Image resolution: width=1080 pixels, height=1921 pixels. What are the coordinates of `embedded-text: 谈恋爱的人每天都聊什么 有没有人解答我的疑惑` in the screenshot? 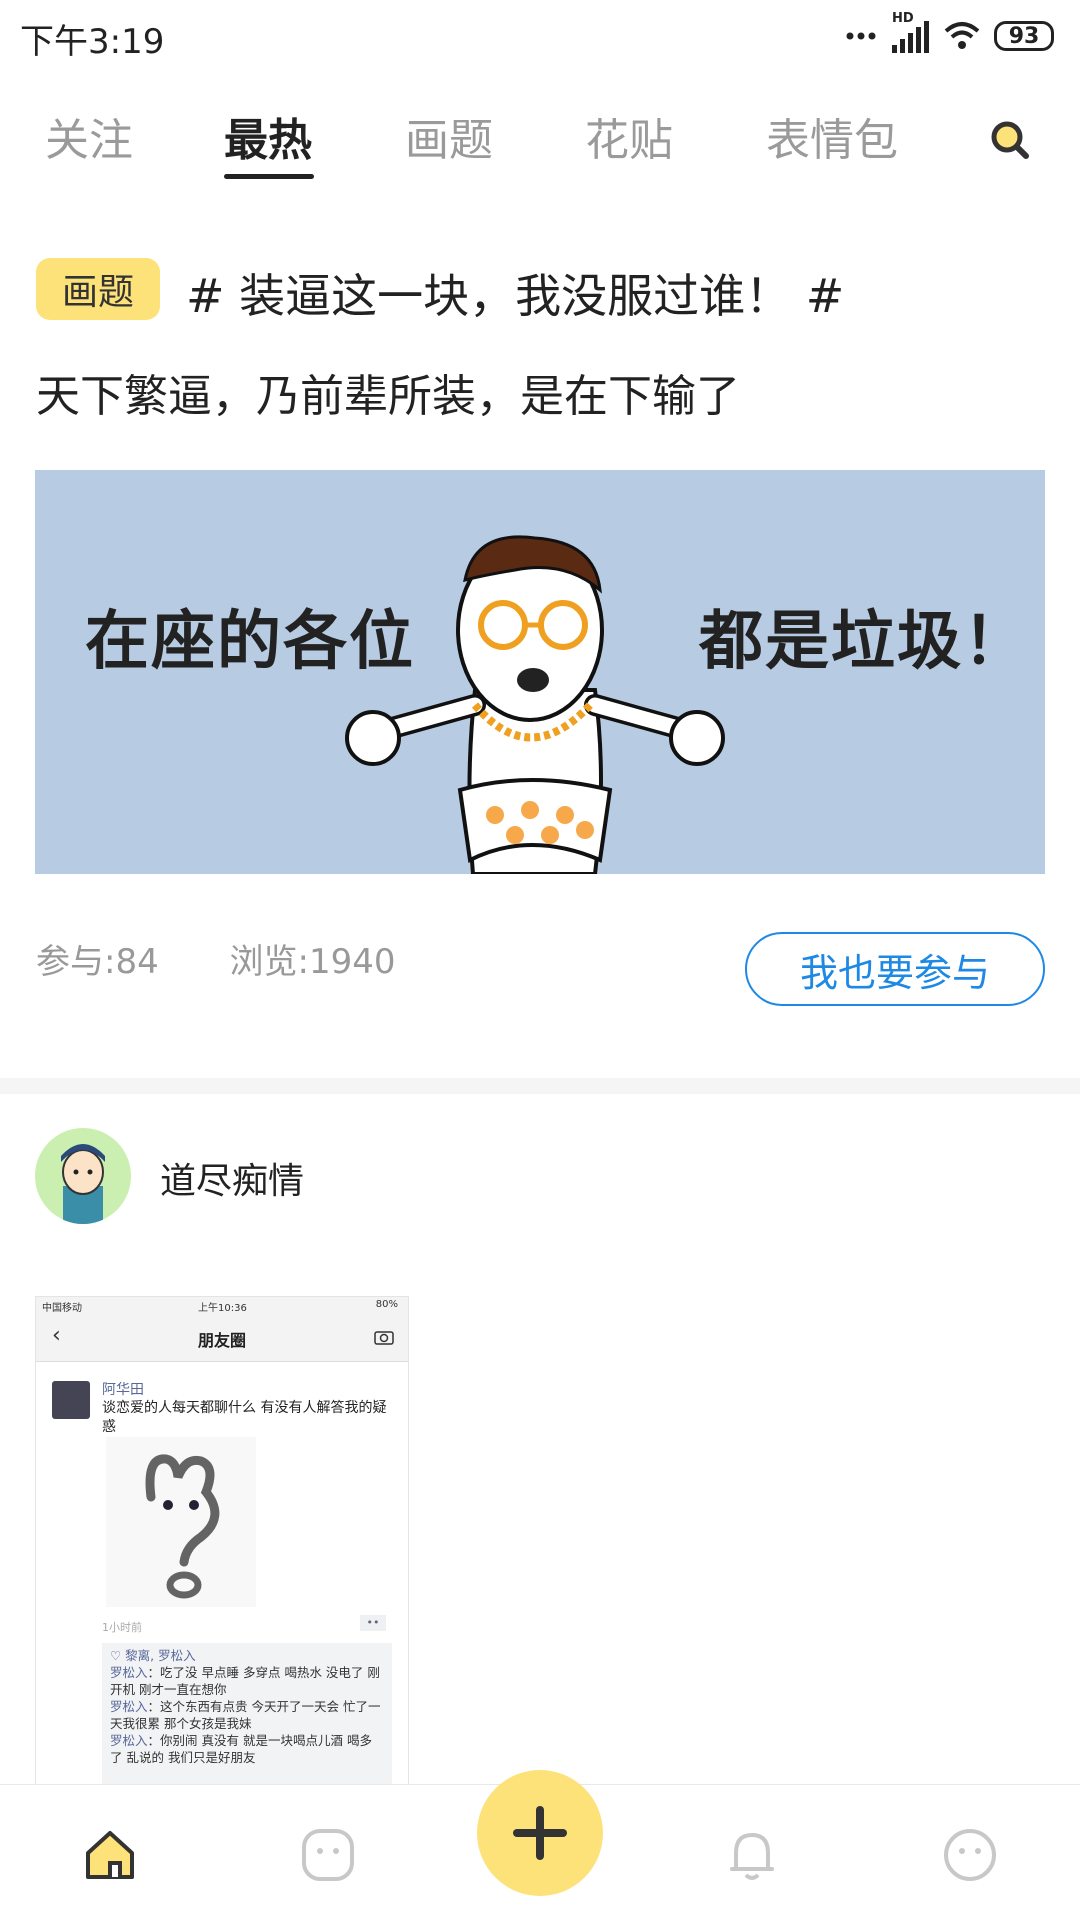 It's located at (244, 1417).